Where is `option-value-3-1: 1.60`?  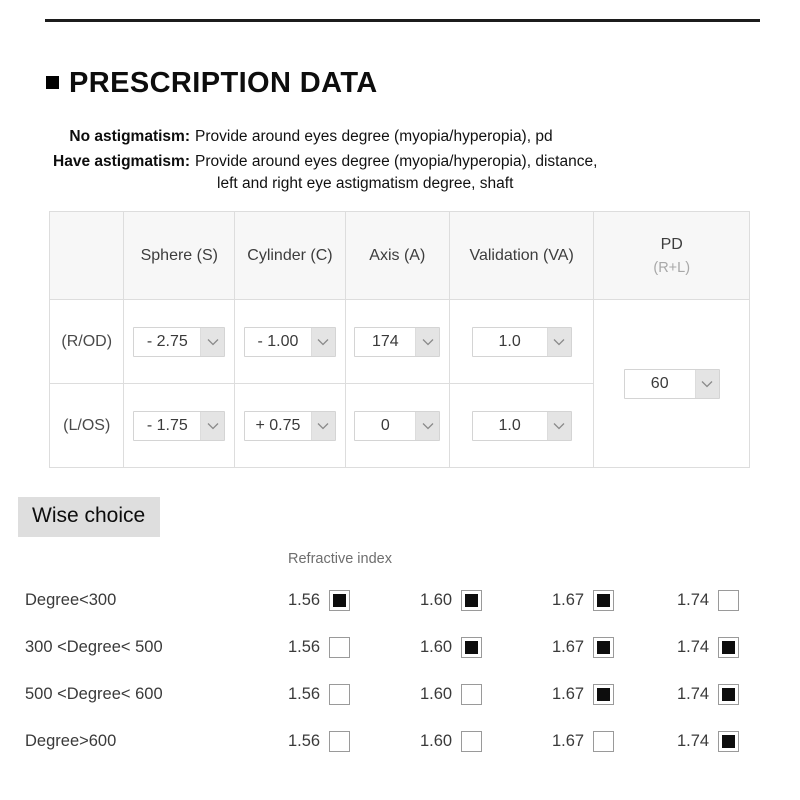
option-value-3-1: 1.60 is located at coordinates (436, 741).